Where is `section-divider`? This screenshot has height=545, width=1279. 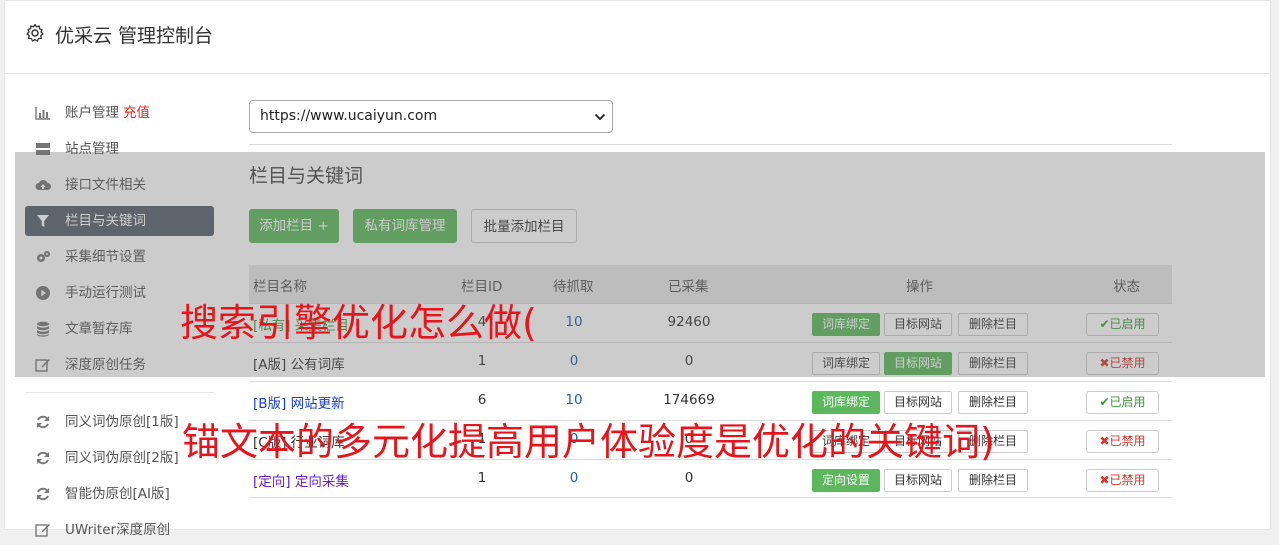 section-divider is located at coordinates (710, 144).